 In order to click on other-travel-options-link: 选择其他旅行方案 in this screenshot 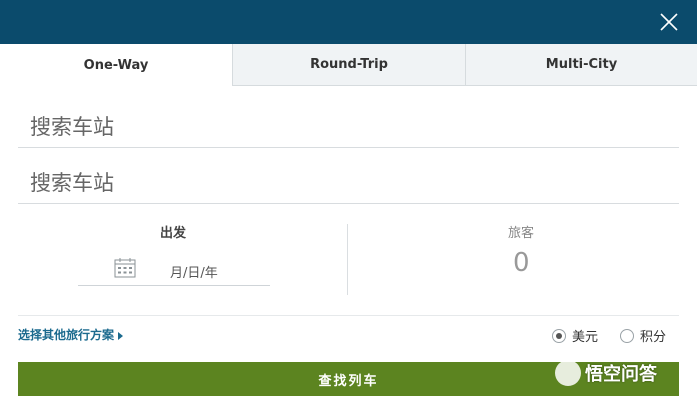, I will do `click(71, 334)`.